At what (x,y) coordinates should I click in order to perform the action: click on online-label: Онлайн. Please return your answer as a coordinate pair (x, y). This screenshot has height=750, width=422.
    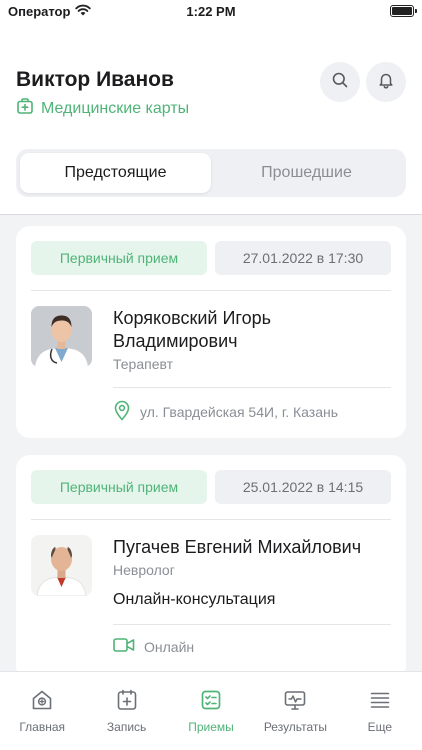
    Looking at the image, I should click on (169, 646).